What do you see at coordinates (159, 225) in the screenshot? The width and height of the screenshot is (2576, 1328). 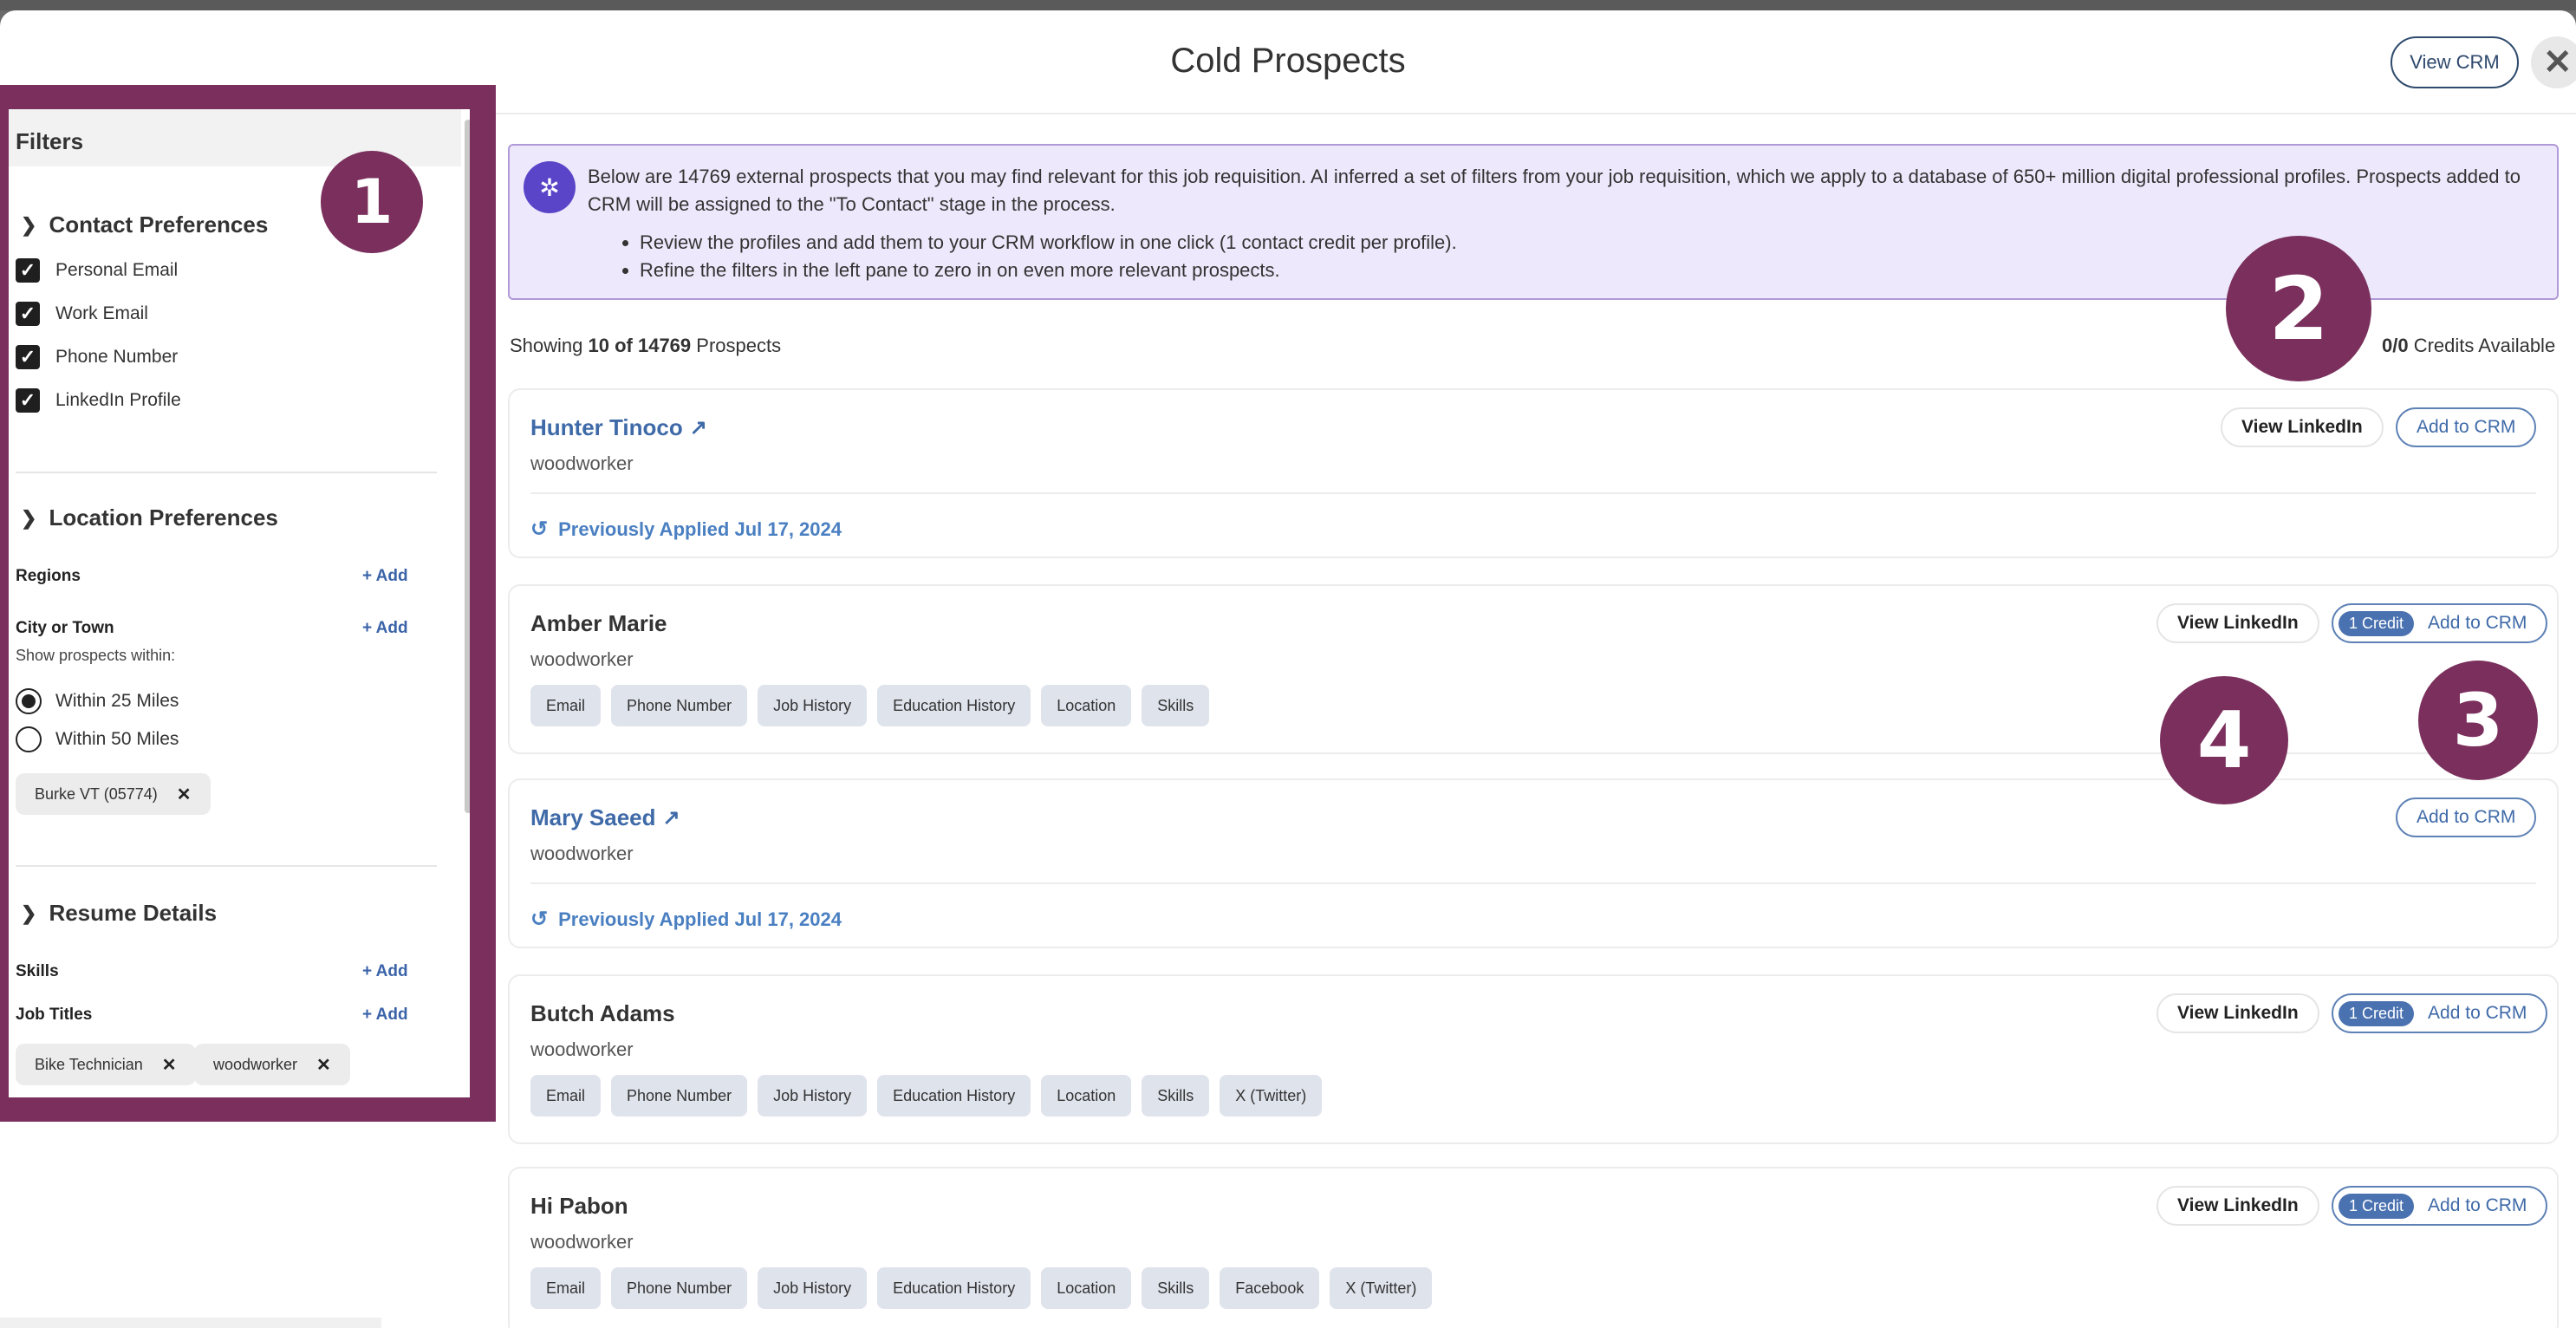 I see `contact-preferences-title: Contact Preferences` at bounding box center [159, 225].